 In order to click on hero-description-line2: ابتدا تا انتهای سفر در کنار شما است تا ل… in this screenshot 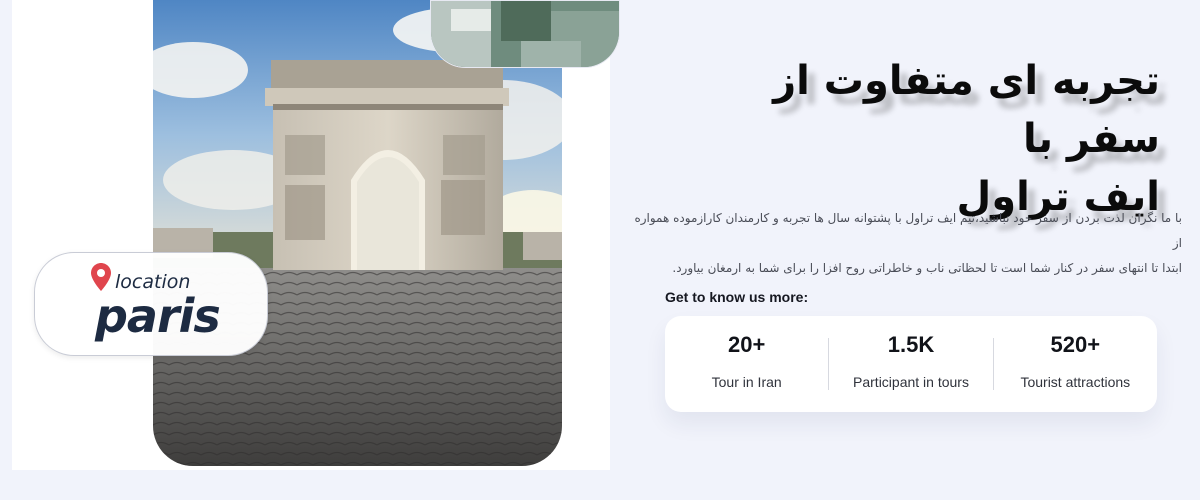, I will do `click(927, 268)`.